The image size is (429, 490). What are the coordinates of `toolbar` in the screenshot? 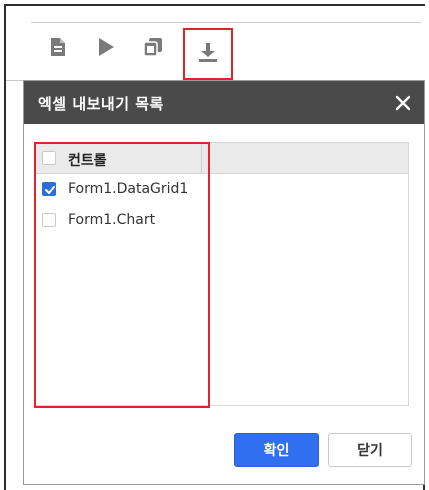 It's located at (215, 43).